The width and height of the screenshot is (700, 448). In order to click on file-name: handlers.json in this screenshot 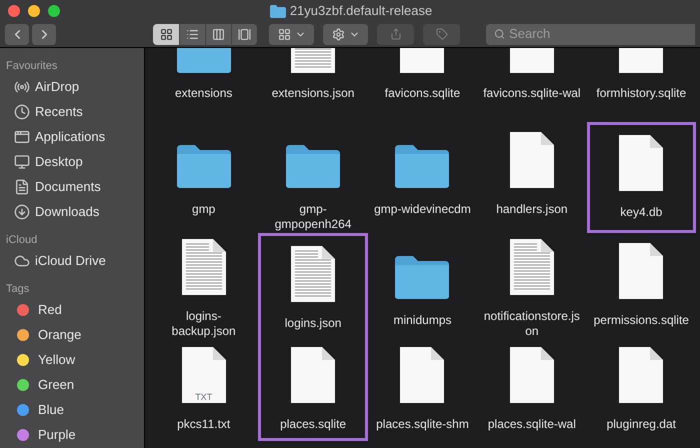, I will do `click(532, 209)`.